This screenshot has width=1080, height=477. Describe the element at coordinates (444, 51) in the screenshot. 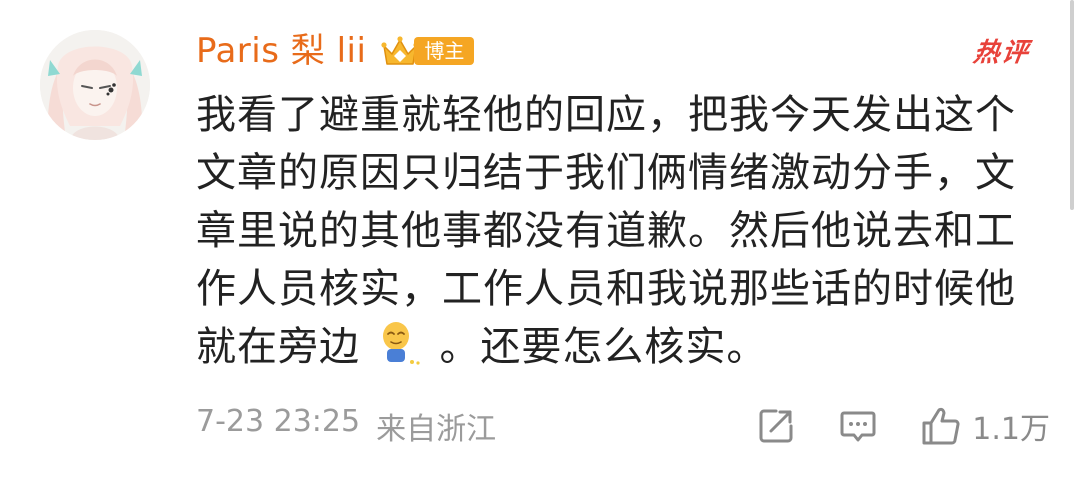

I see `badge-label: 博主` at that location.